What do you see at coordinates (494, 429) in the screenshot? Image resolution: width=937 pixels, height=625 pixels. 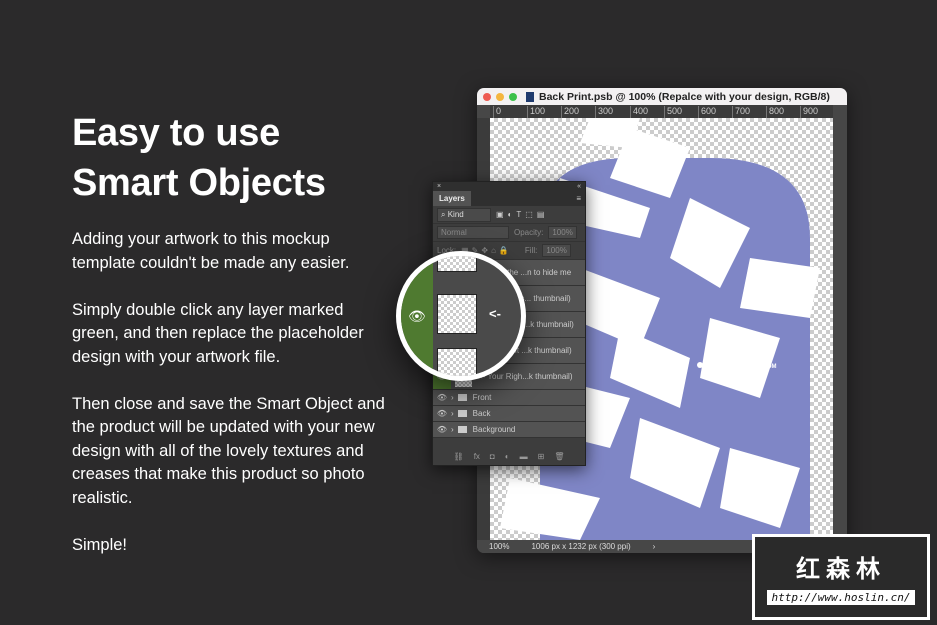 I see `group-name: Background` at bounding box center [494, 429].